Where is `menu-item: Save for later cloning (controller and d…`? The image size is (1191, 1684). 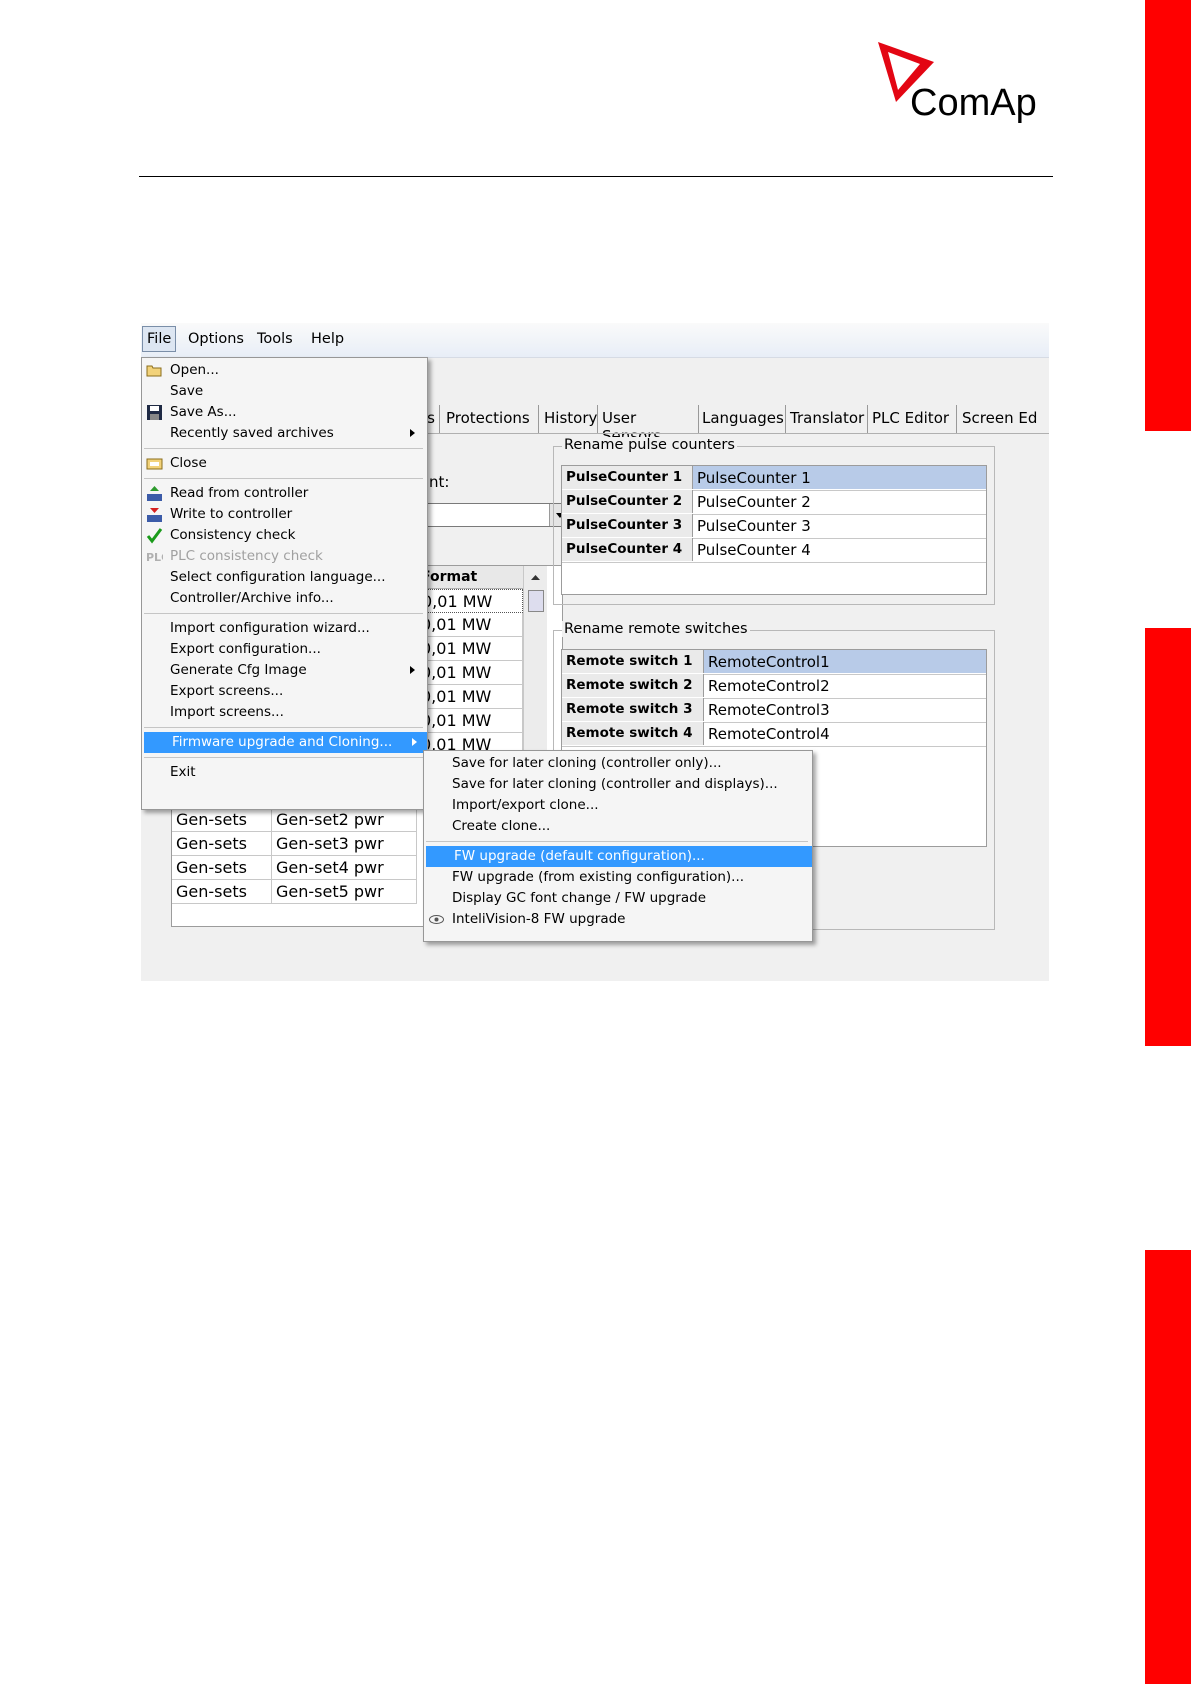
menu-item: Save for later cloning (controller and d… is located at coordinates (617, 784).